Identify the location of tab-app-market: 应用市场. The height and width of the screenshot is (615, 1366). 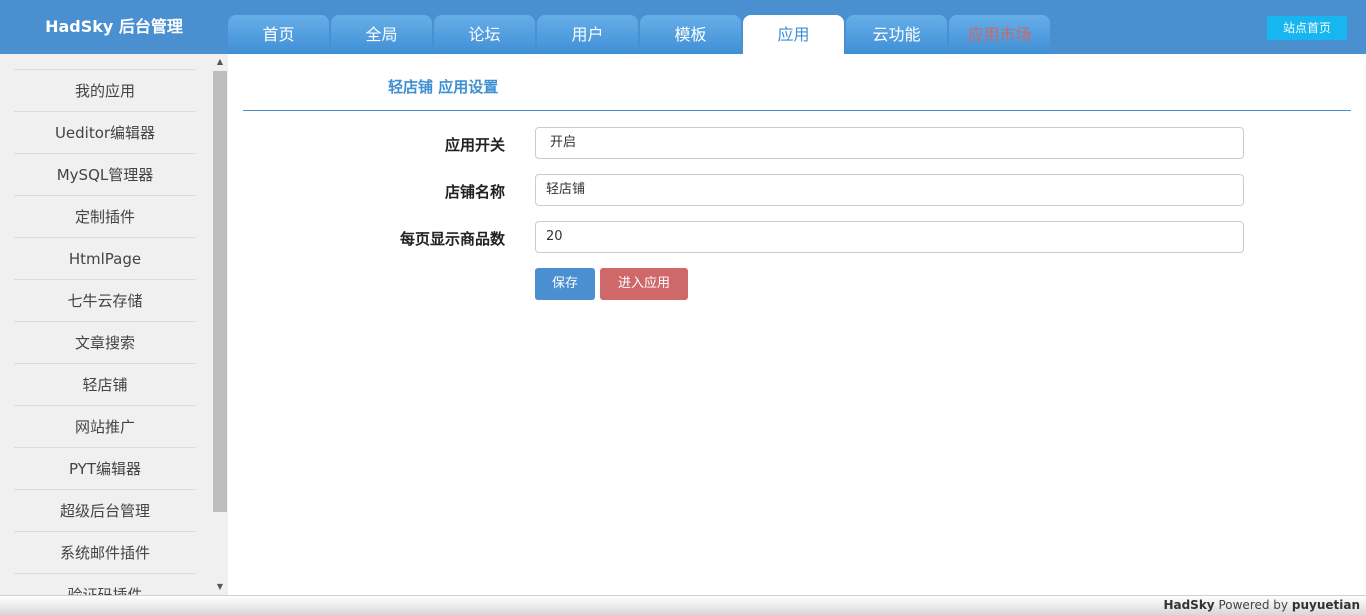
(999, 34).